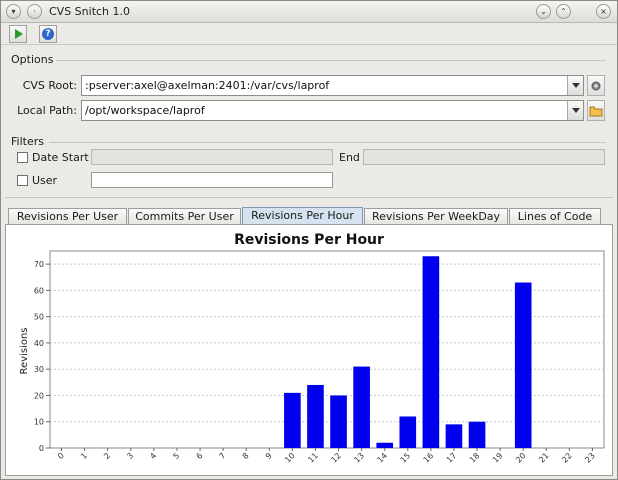  Describe the element at coordinates (309, 12) in the screenshot. I see `title-bar: ▾ · CVS Snitch 1.0 ⌄ ⌃ ×` at that location.